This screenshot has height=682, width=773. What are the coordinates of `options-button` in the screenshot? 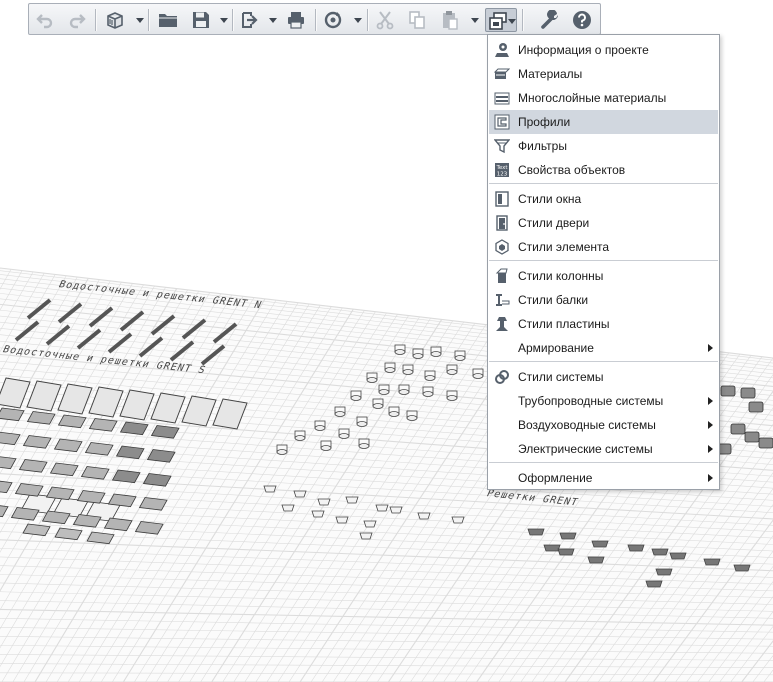 It's located at (550, 20).